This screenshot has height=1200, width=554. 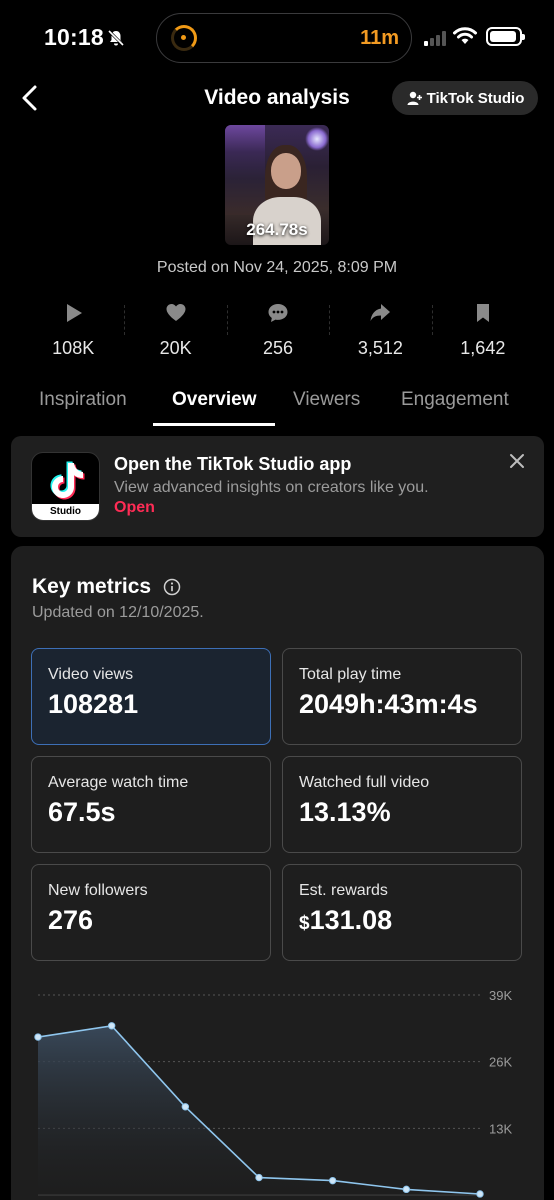 What do you see at coordinates (176, 312) in the screenshot?
I see `heart-icon` at bounding box center [176, 312].